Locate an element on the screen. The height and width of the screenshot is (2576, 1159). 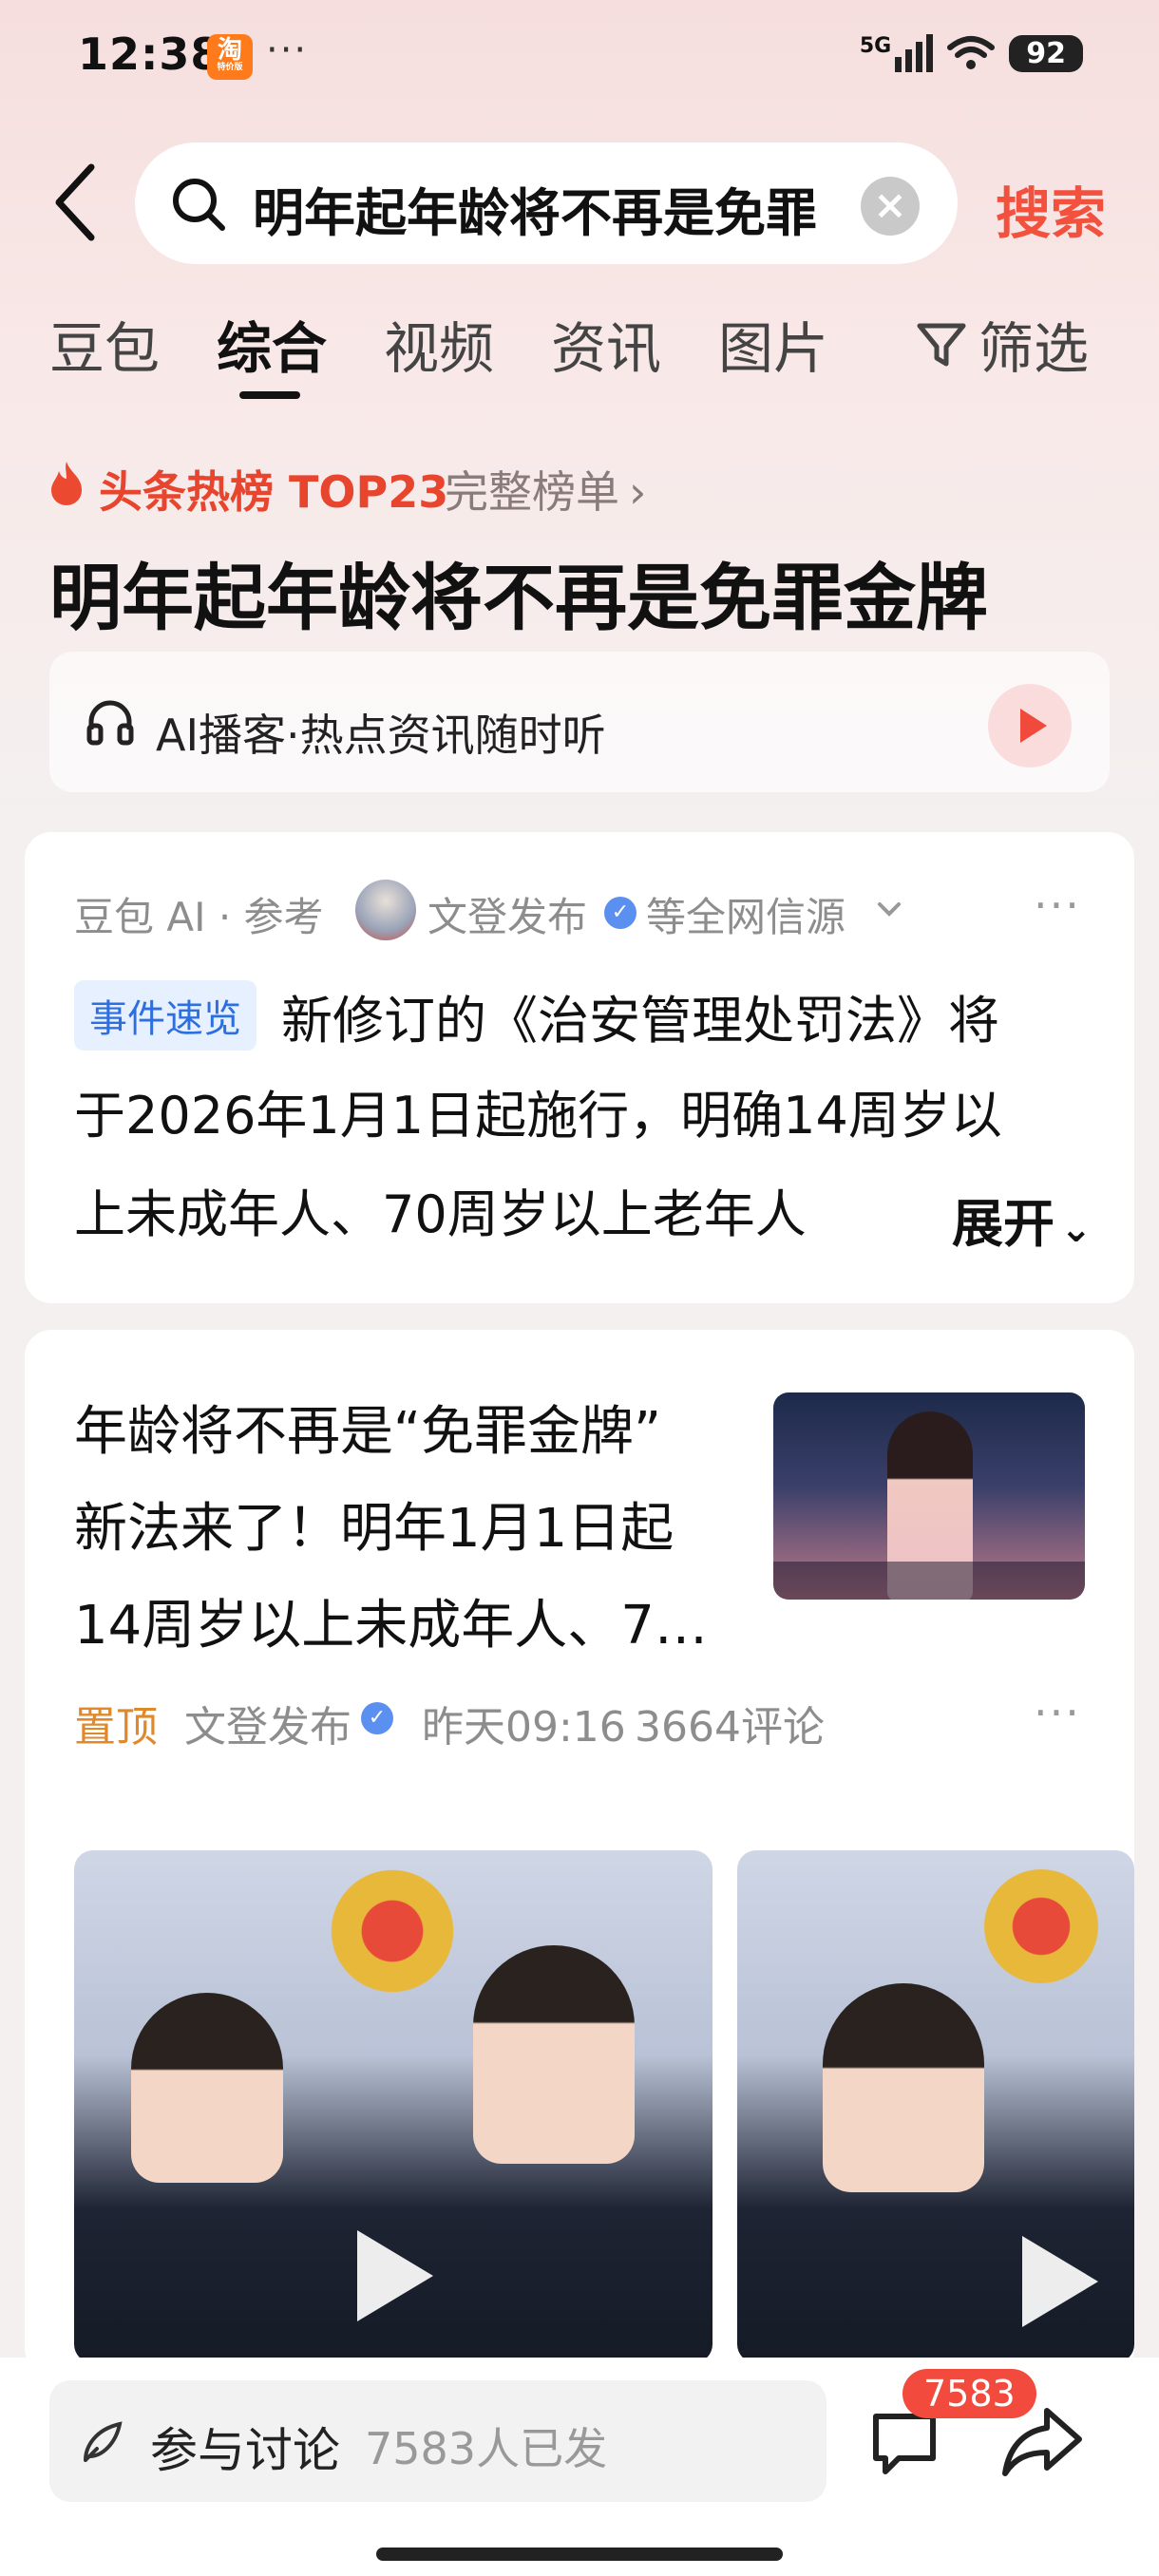
news-comment-count: 3664评论 is located at coordinates (730, 1727).